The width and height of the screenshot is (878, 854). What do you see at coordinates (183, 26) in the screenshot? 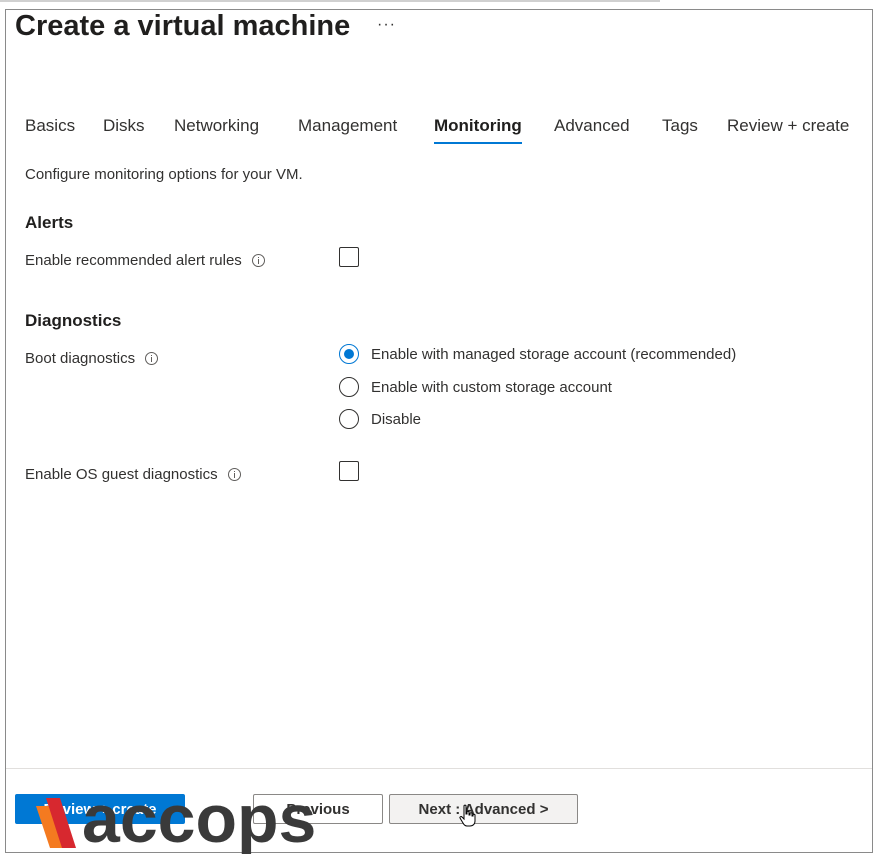
I see `page-title: Create a virtual machine` at bounding box center [183, 26].